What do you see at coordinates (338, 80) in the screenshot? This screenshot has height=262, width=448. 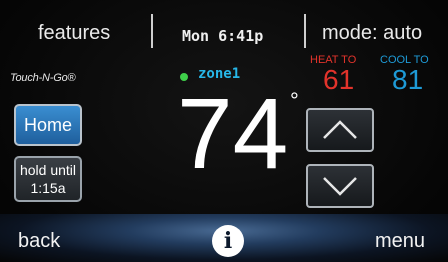 I see `heat-setpoint: 61` at bounding box center [338, 80].